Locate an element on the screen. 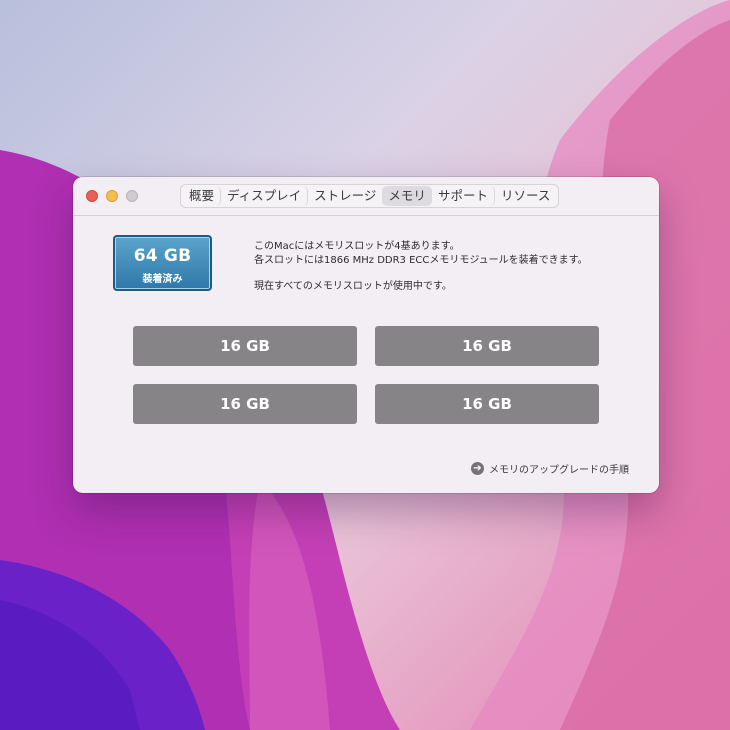 The height and width of the screenshot is (730, 730). minimize-button is located at coordinates (112, 196).